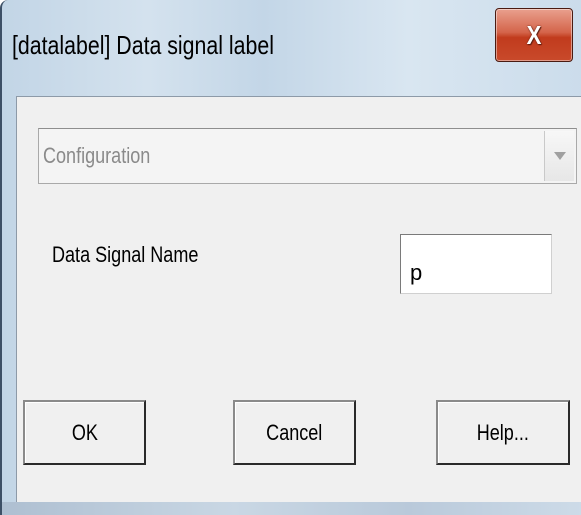 The width and height of the screenshot is (581, 515). I want to click on ok-button: OK, so click(84, 432).